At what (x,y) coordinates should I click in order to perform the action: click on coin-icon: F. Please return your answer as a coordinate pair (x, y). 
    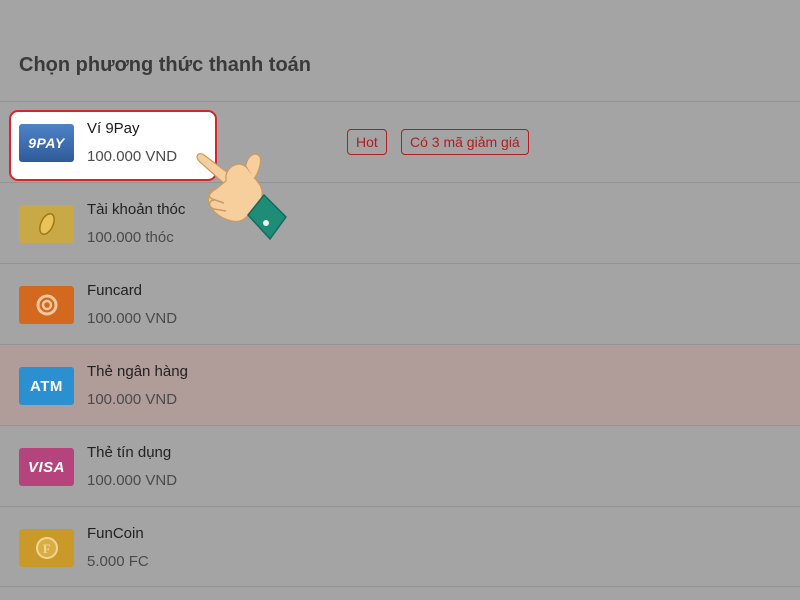
    Looking at the image, I should click on (46, 548).